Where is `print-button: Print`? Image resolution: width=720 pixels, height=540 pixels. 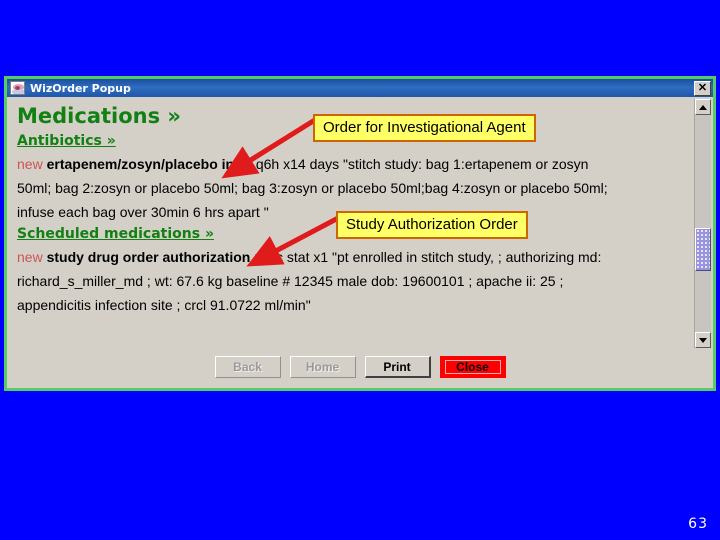 print-button: Print is located at coordinates (397, 367).